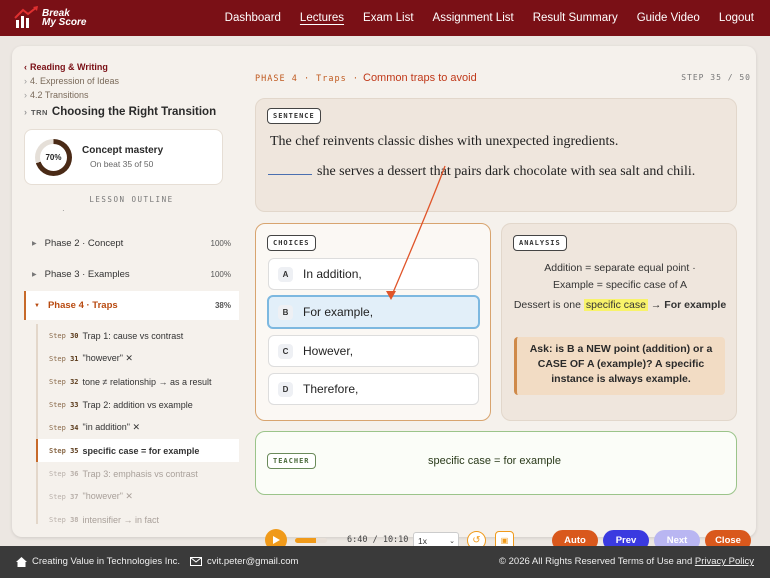 This screenshot has width=770, height=578. I want to click on step-label: "however" ✕, so click(107, 496).